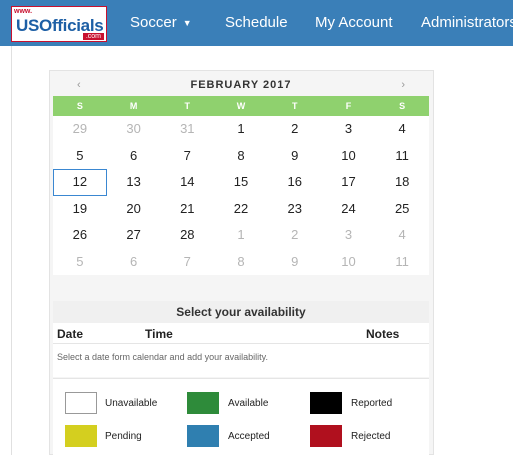  What do you see at coordinates (241, 333) in the screenshot?
I see `availability-columns: Date Time Notes` at bounding box center [241, 333].